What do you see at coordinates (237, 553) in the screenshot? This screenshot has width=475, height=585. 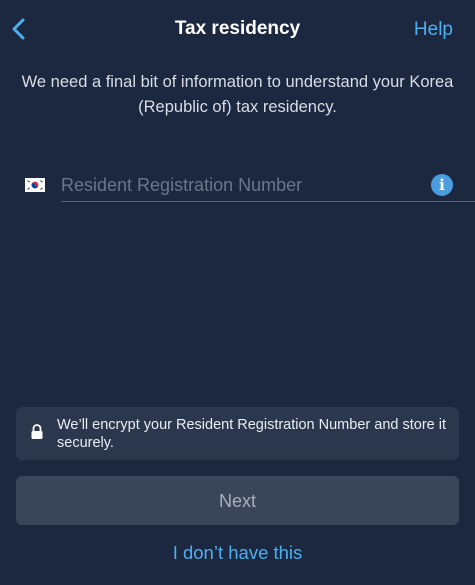 I see `dont-have-this-link: I don’t have this` at bounding box center [237, 553].